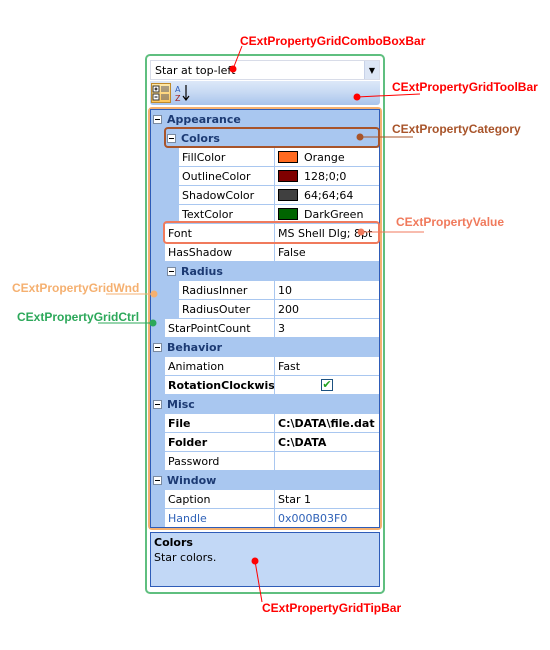  What do you see at coordinates (265, 328) in the screenshot?
I see `property-row-starpointcount: StarPointCount 3` at bounding box center [265, 328].